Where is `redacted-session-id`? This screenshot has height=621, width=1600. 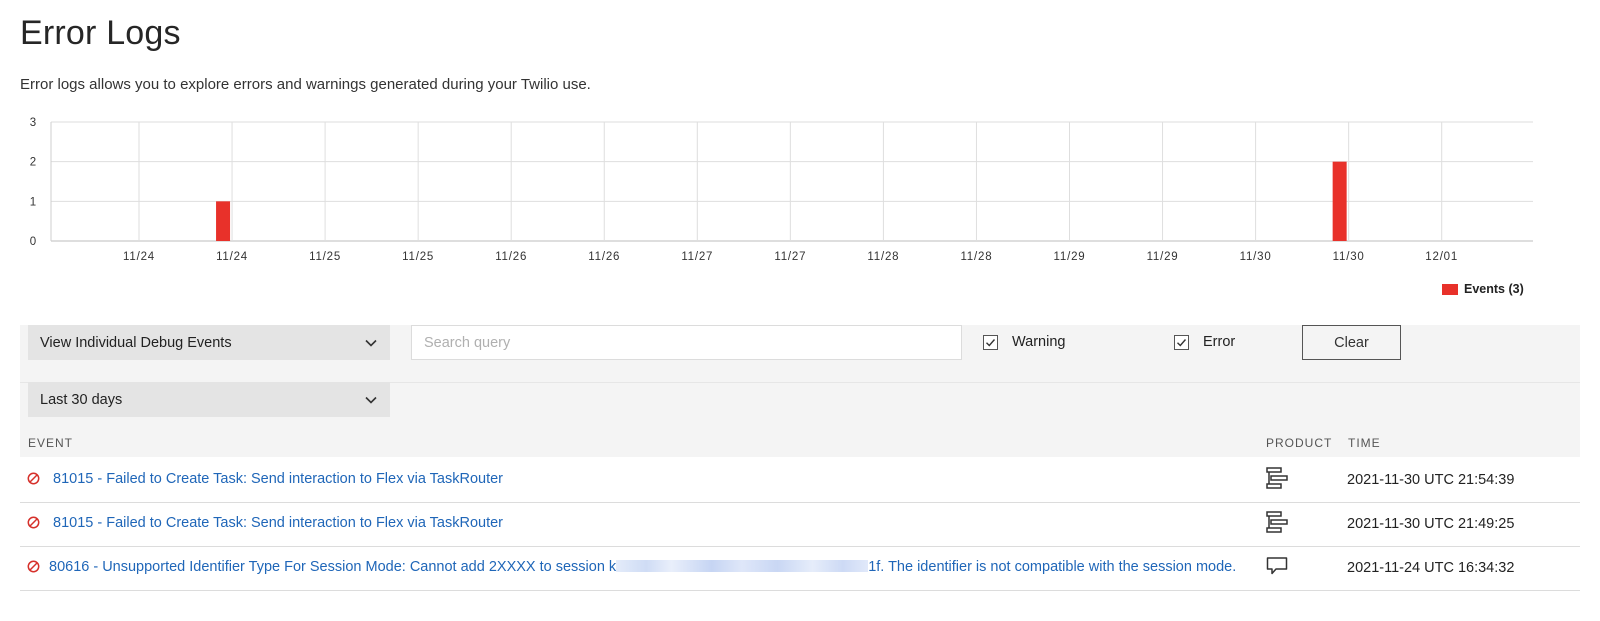 redacted-session-id is located at coordinates (742, 566).